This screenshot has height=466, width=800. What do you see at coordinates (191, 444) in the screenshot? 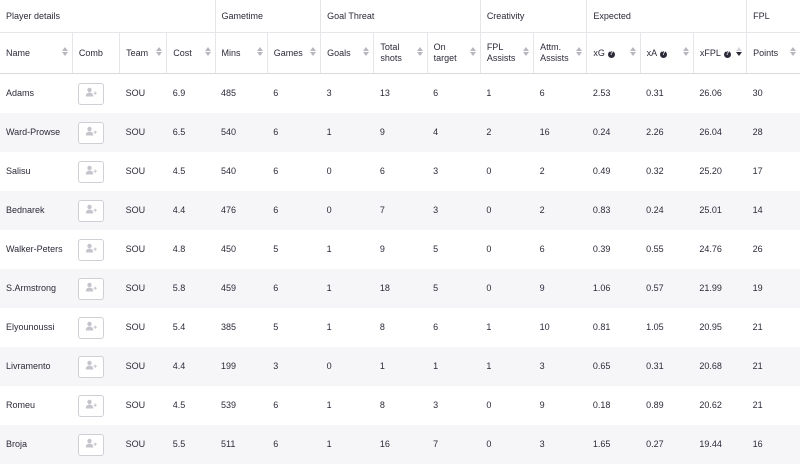
I see `cell-cost: 5.5` at bounding box center [191, 444].